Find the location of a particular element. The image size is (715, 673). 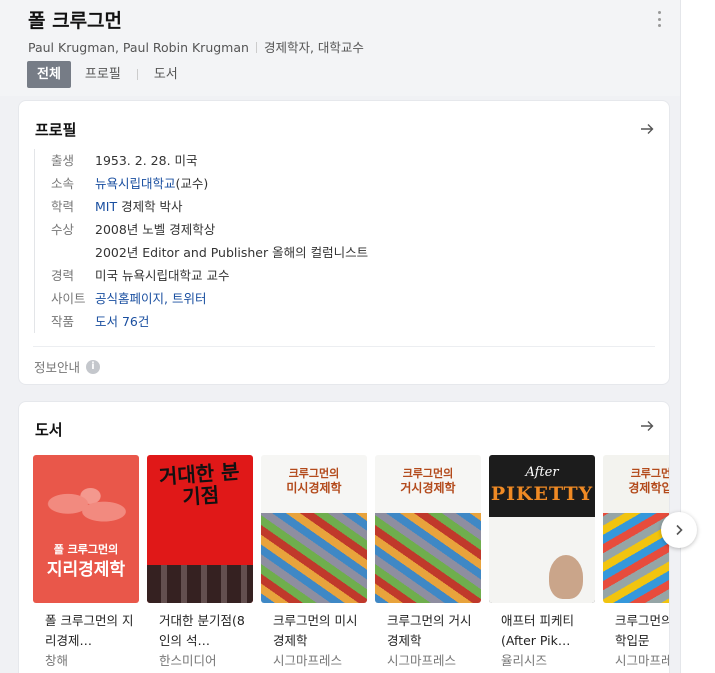

cover-text: After is located at coordinates (542, 472).